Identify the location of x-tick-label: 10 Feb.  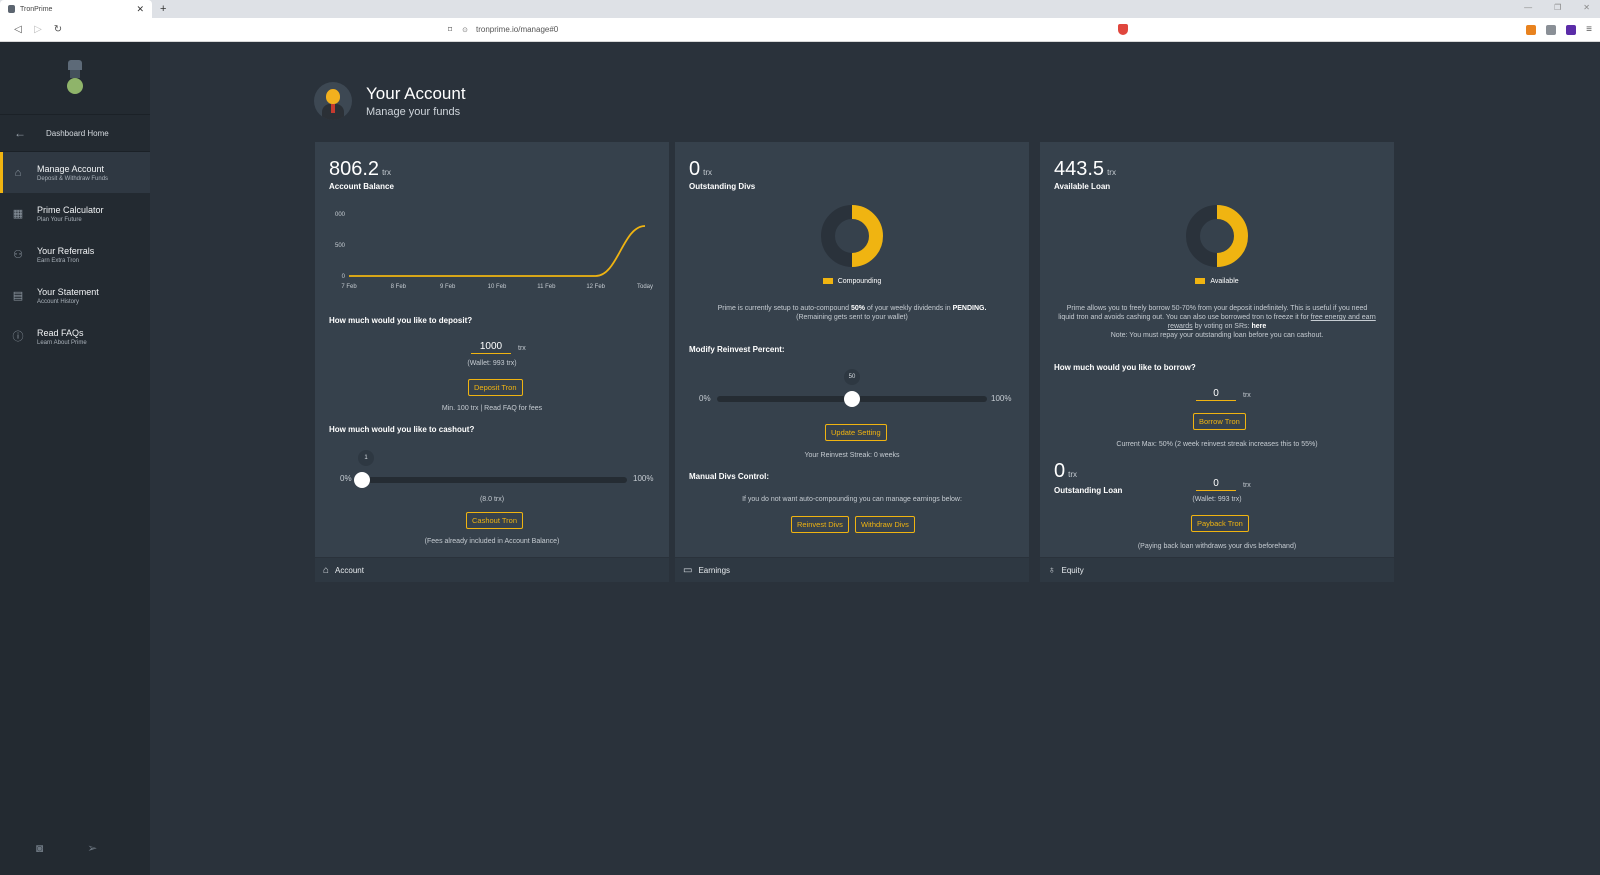
(497, 287).